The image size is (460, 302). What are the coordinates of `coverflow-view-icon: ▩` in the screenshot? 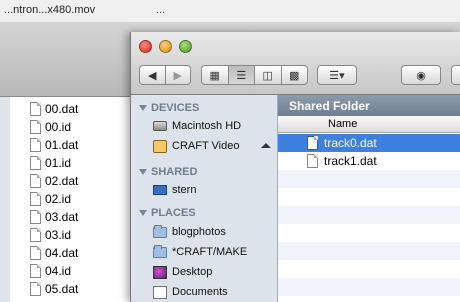 It's located at (295, 75).